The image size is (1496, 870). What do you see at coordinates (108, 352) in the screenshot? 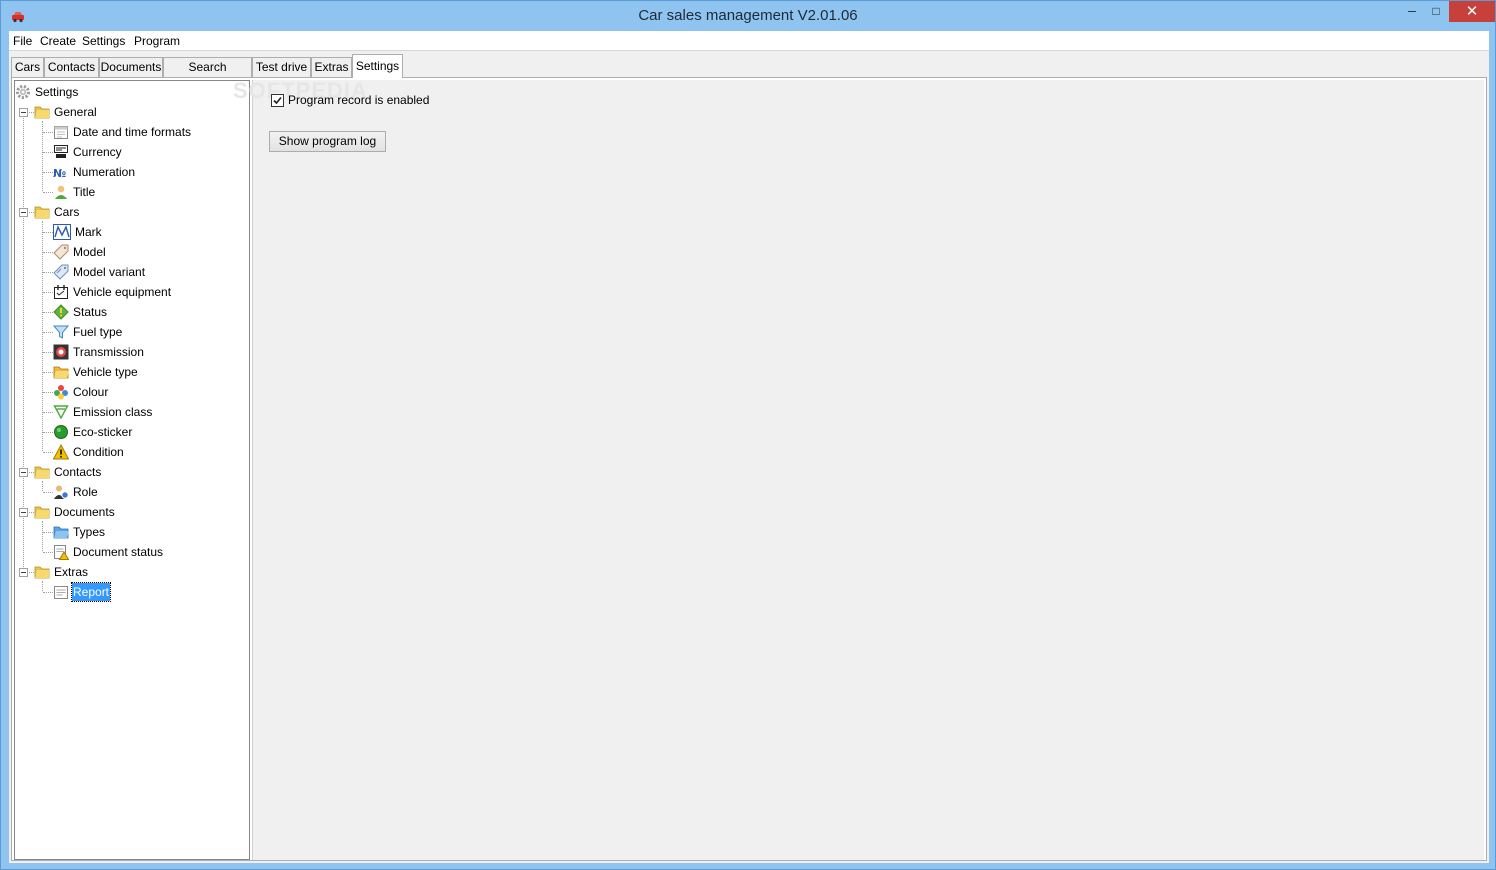
I see `tree-item-label: Transmission` at bounding box center [108, 352].